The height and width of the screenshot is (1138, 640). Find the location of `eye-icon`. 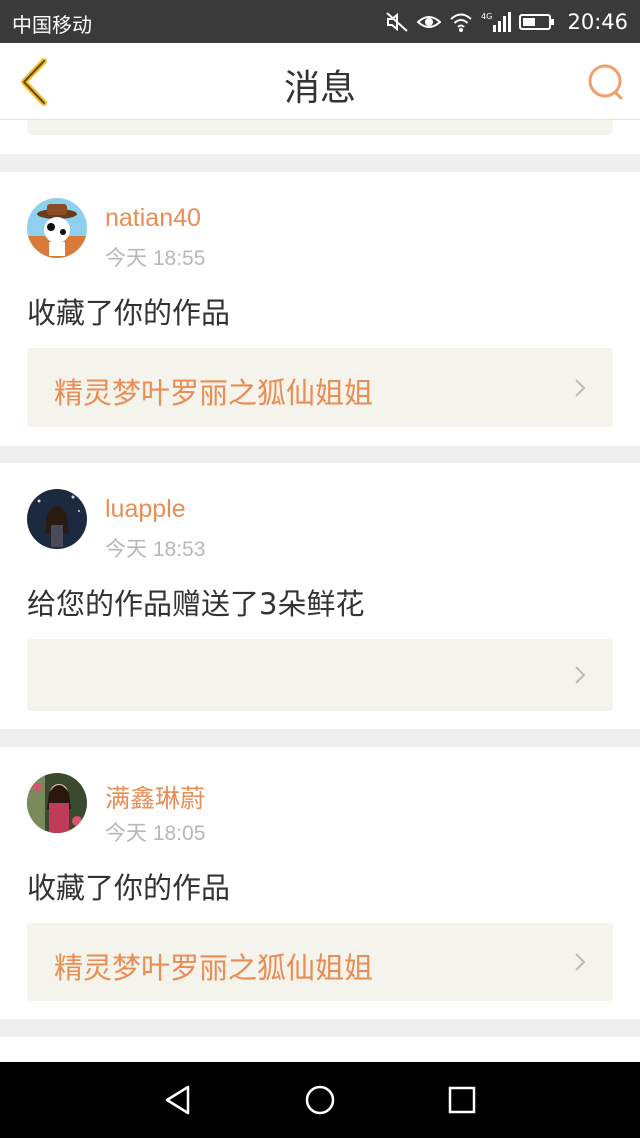

eye-icon is located at coordinates (429, 22).